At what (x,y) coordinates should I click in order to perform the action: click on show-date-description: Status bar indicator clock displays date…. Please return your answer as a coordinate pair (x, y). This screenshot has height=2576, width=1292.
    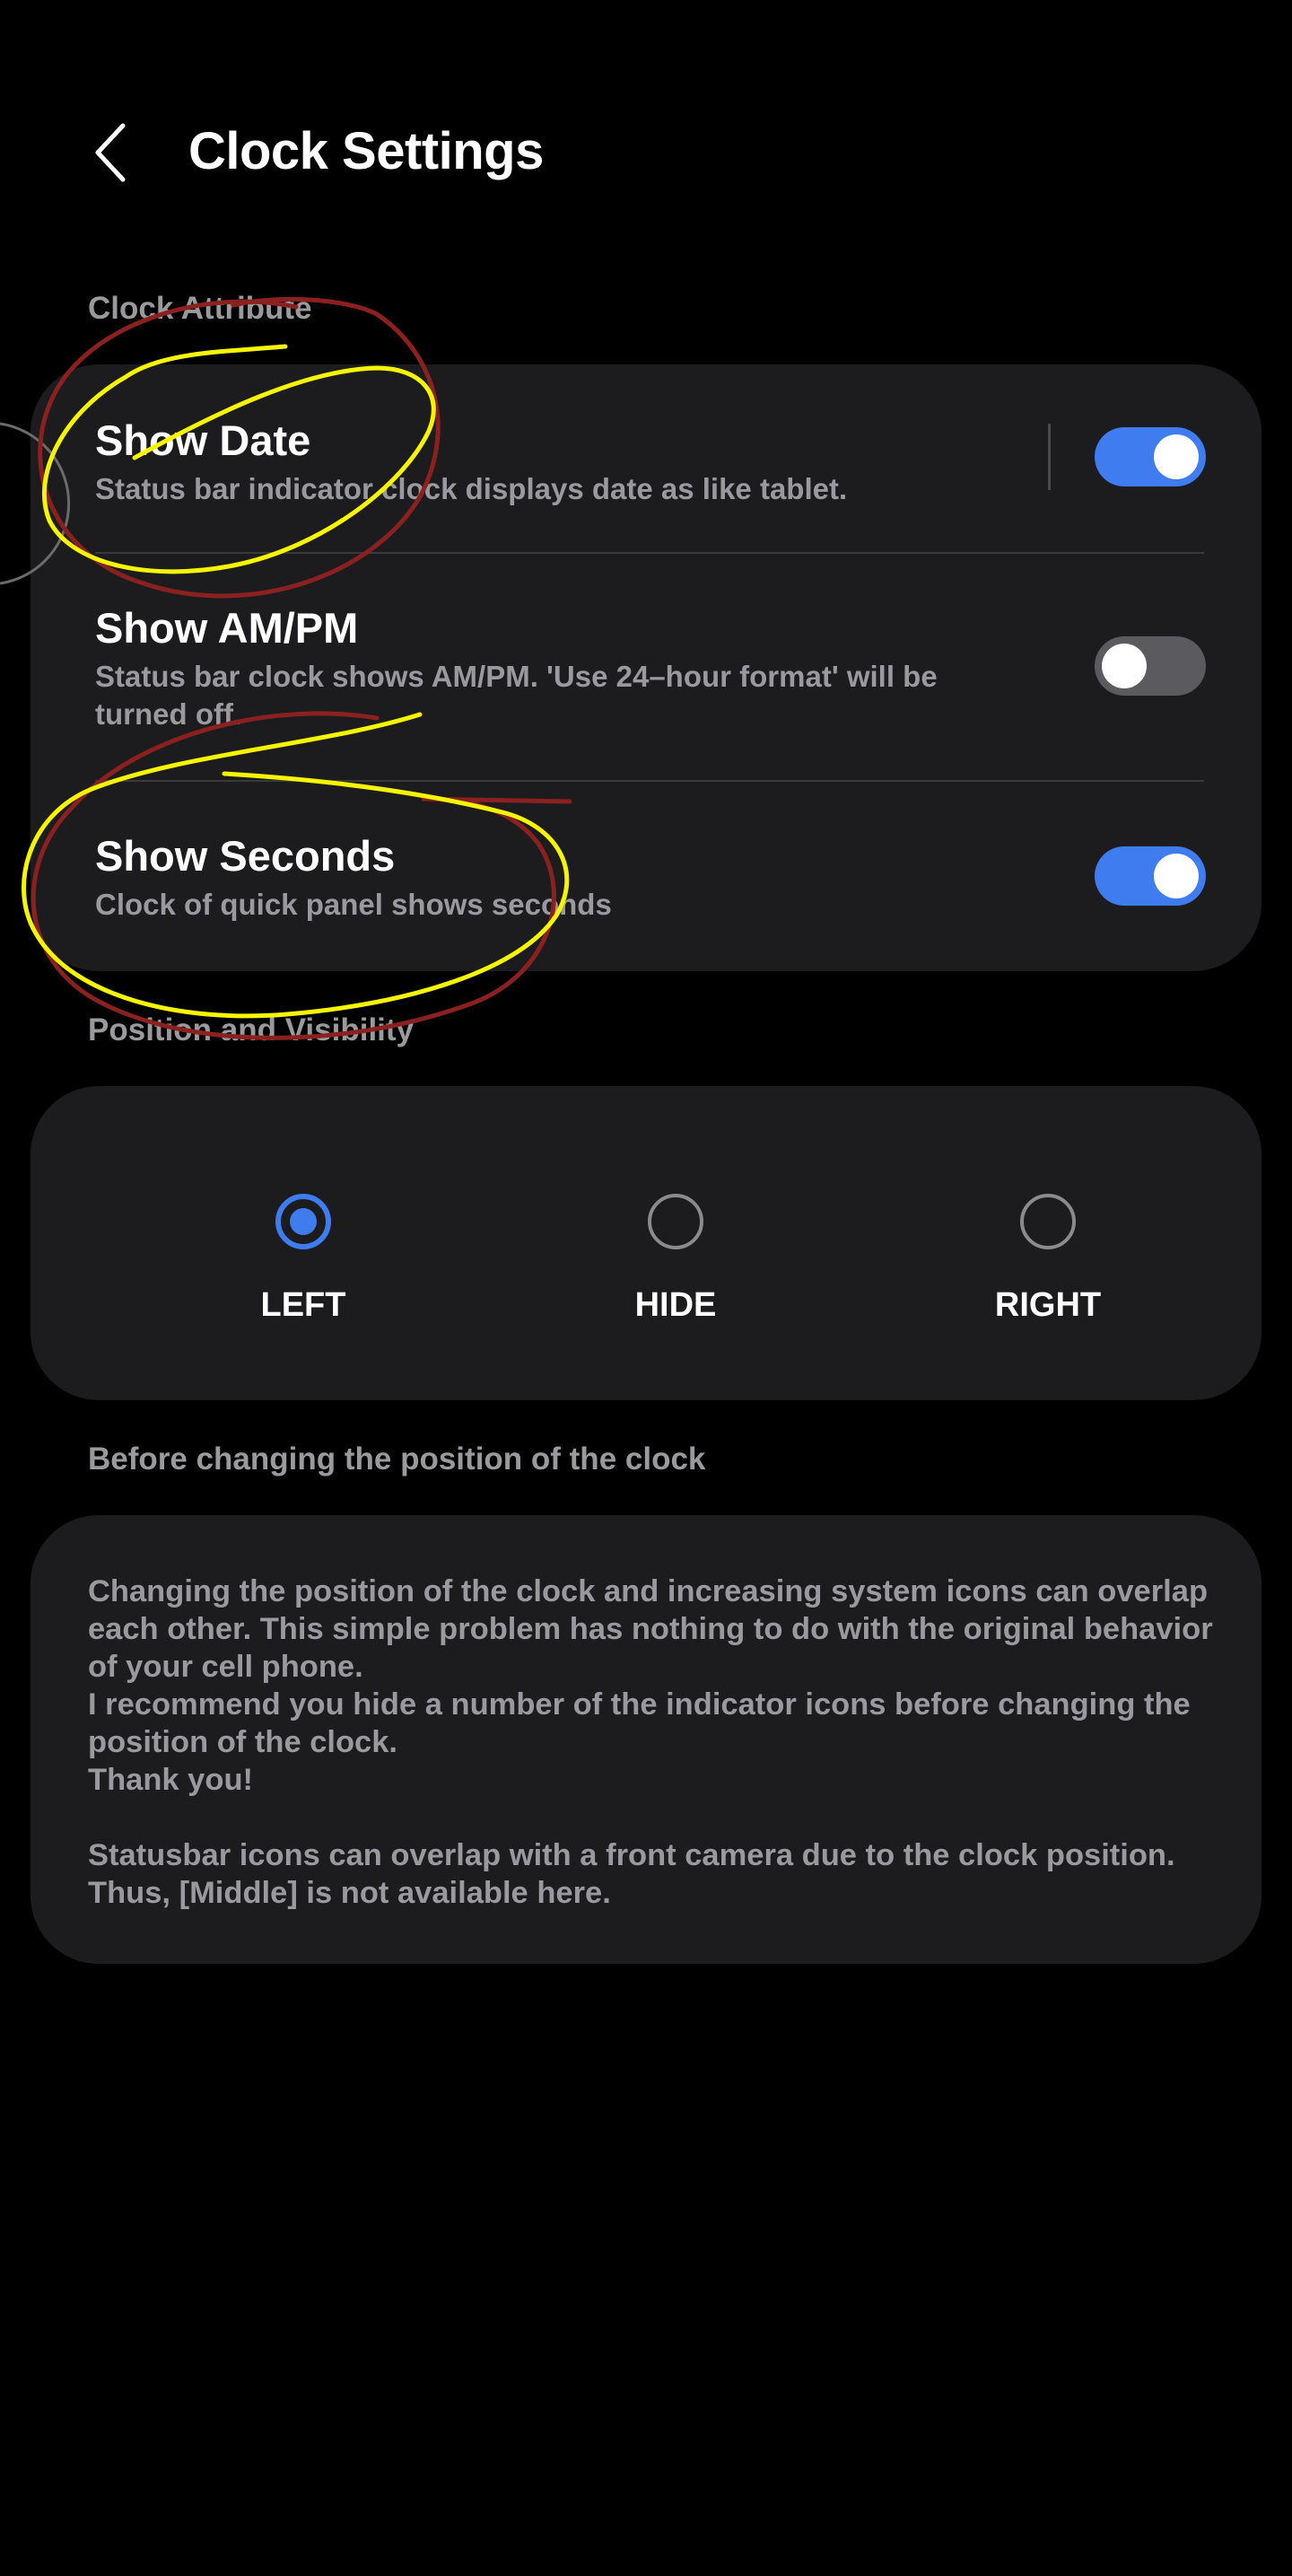
    Looking at the image, I should click on (471, 489).